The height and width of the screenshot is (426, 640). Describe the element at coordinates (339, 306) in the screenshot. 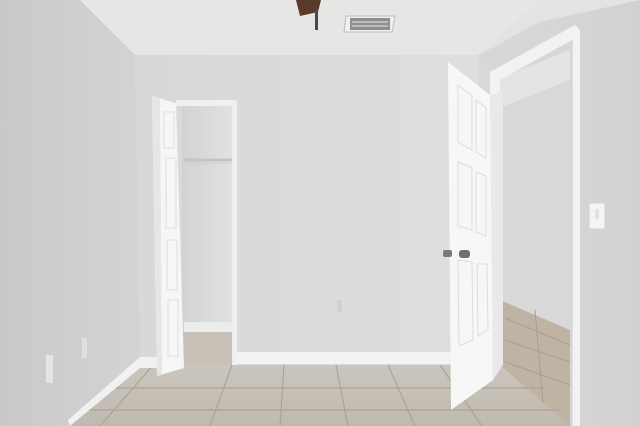

I see `outlet-back` at that location.